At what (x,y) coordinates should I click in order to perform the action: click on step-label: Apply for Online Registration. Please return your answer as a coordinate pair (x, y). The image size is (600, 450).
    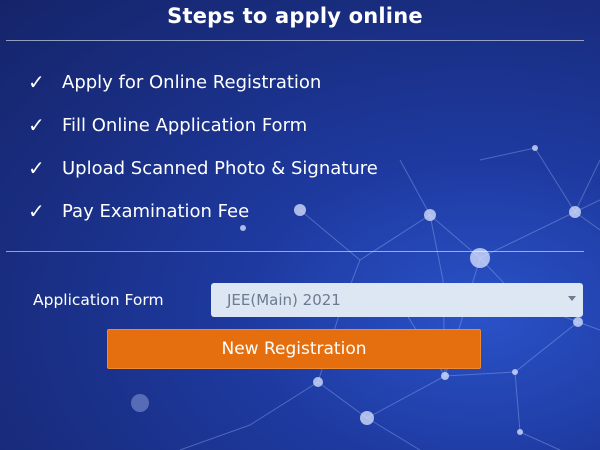
    Looking at the image, I should click on (192, 82).